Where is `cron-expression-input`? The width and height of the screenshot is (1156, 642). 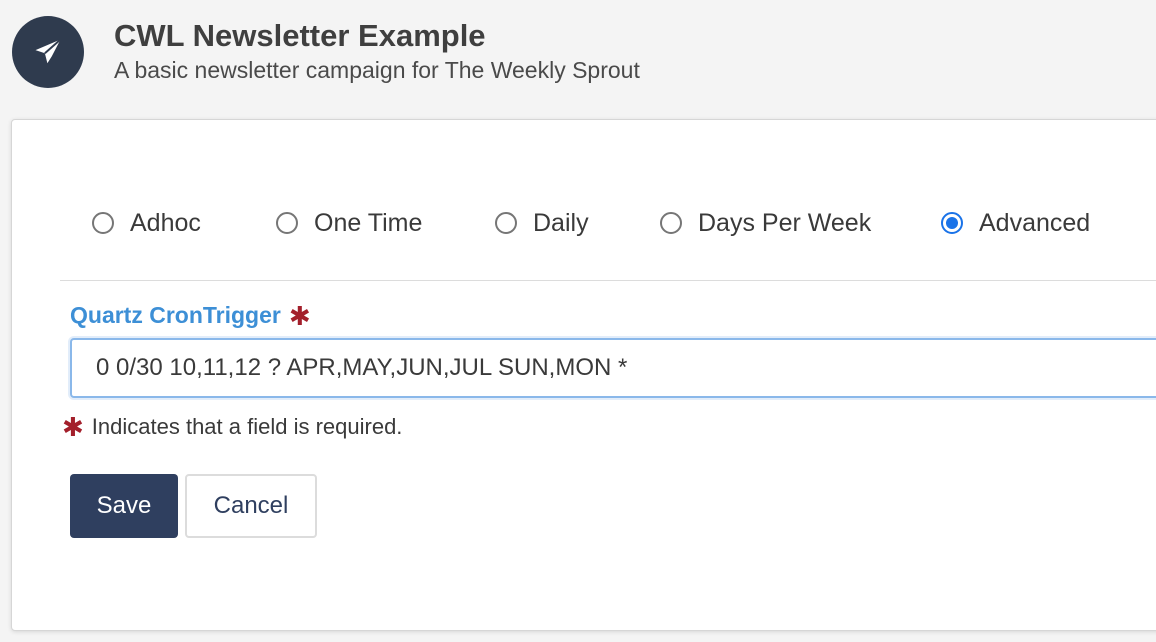 cron-expression-input is located at coordinates (613, 368).